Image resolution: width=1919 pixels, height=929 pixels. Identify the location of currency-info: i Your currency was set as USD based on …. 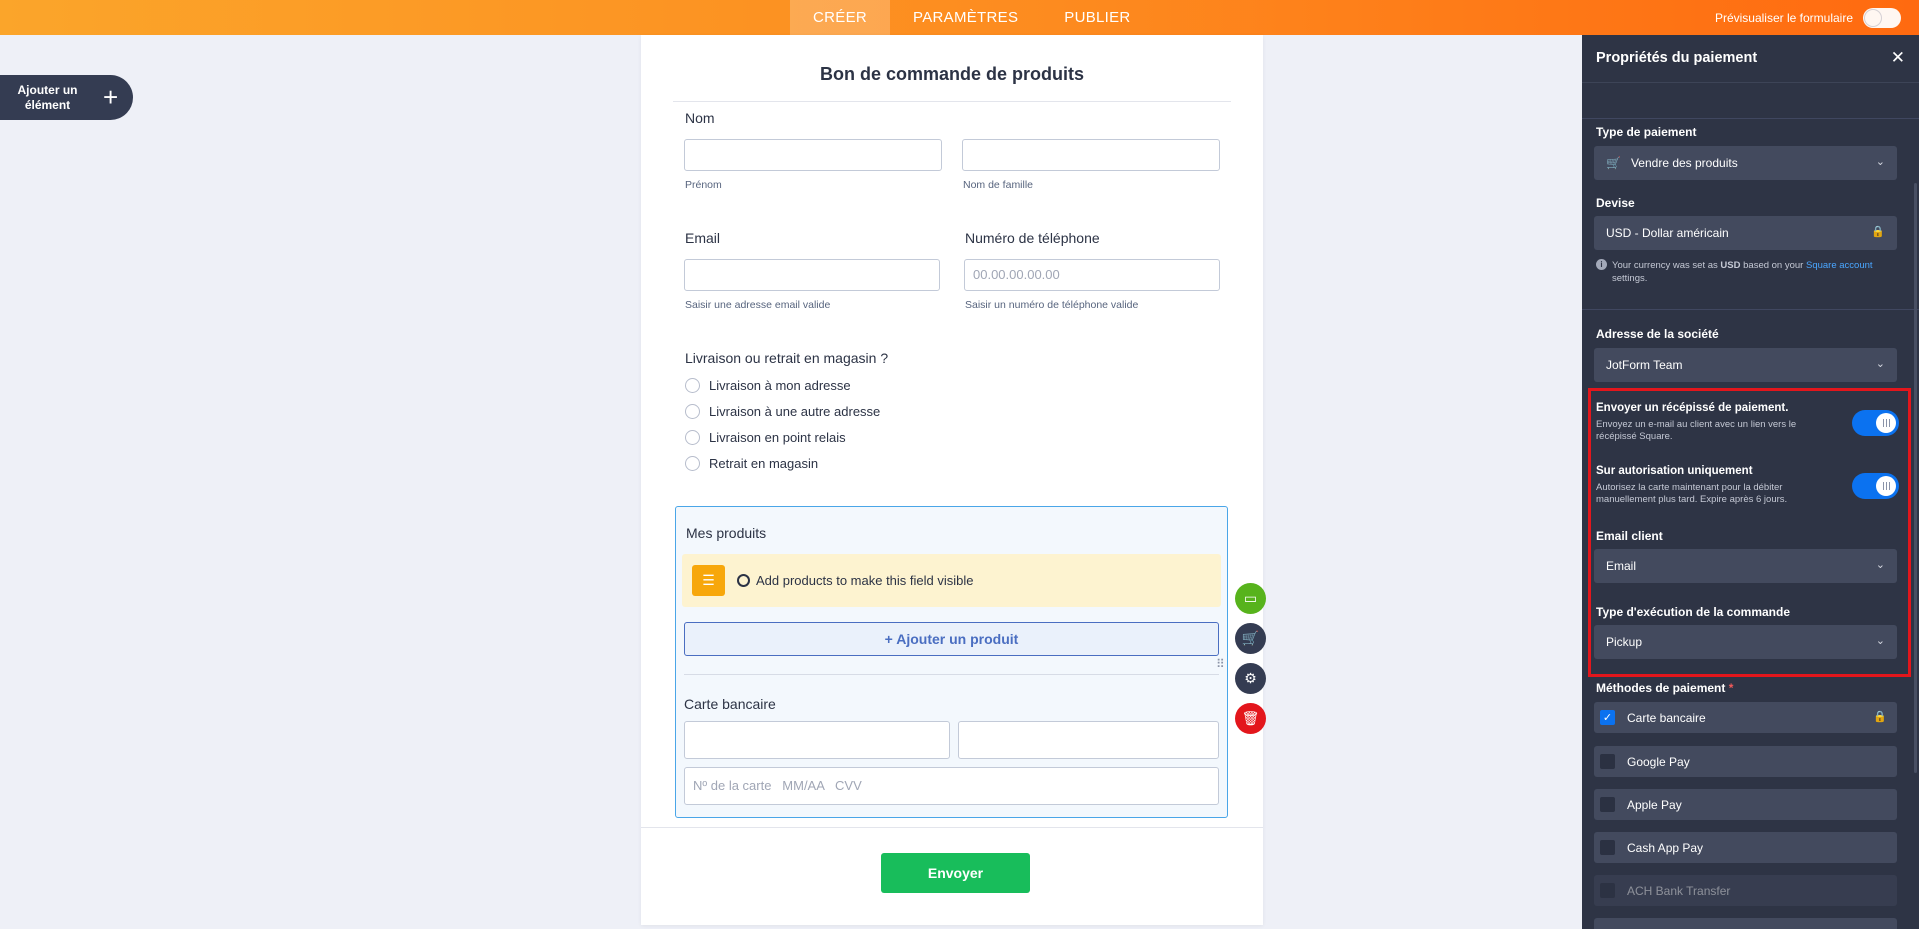
(1748, 272).